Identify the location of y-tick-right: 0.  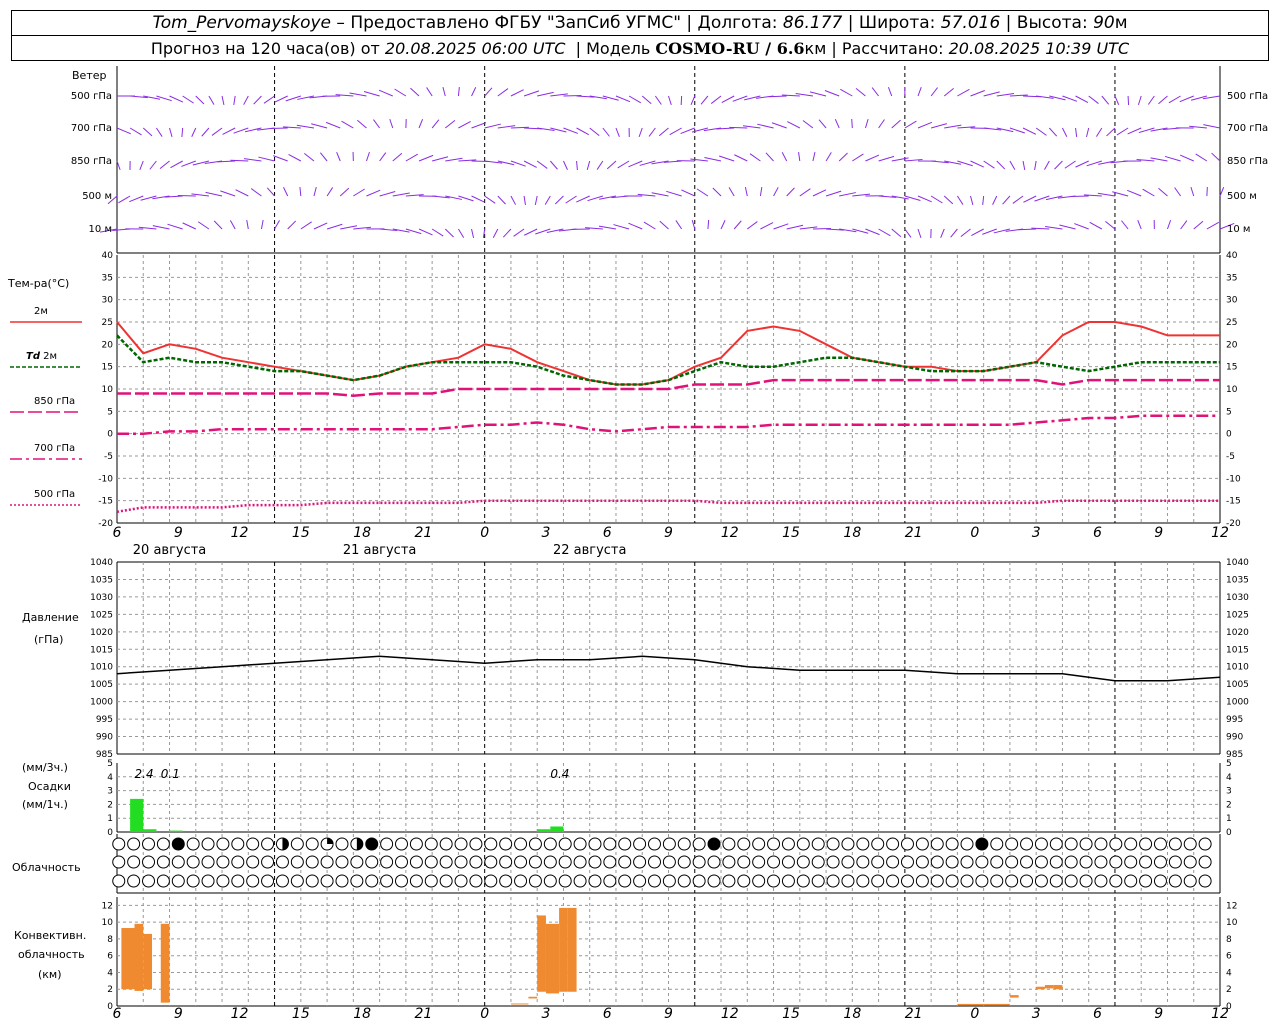
(1229, 833).